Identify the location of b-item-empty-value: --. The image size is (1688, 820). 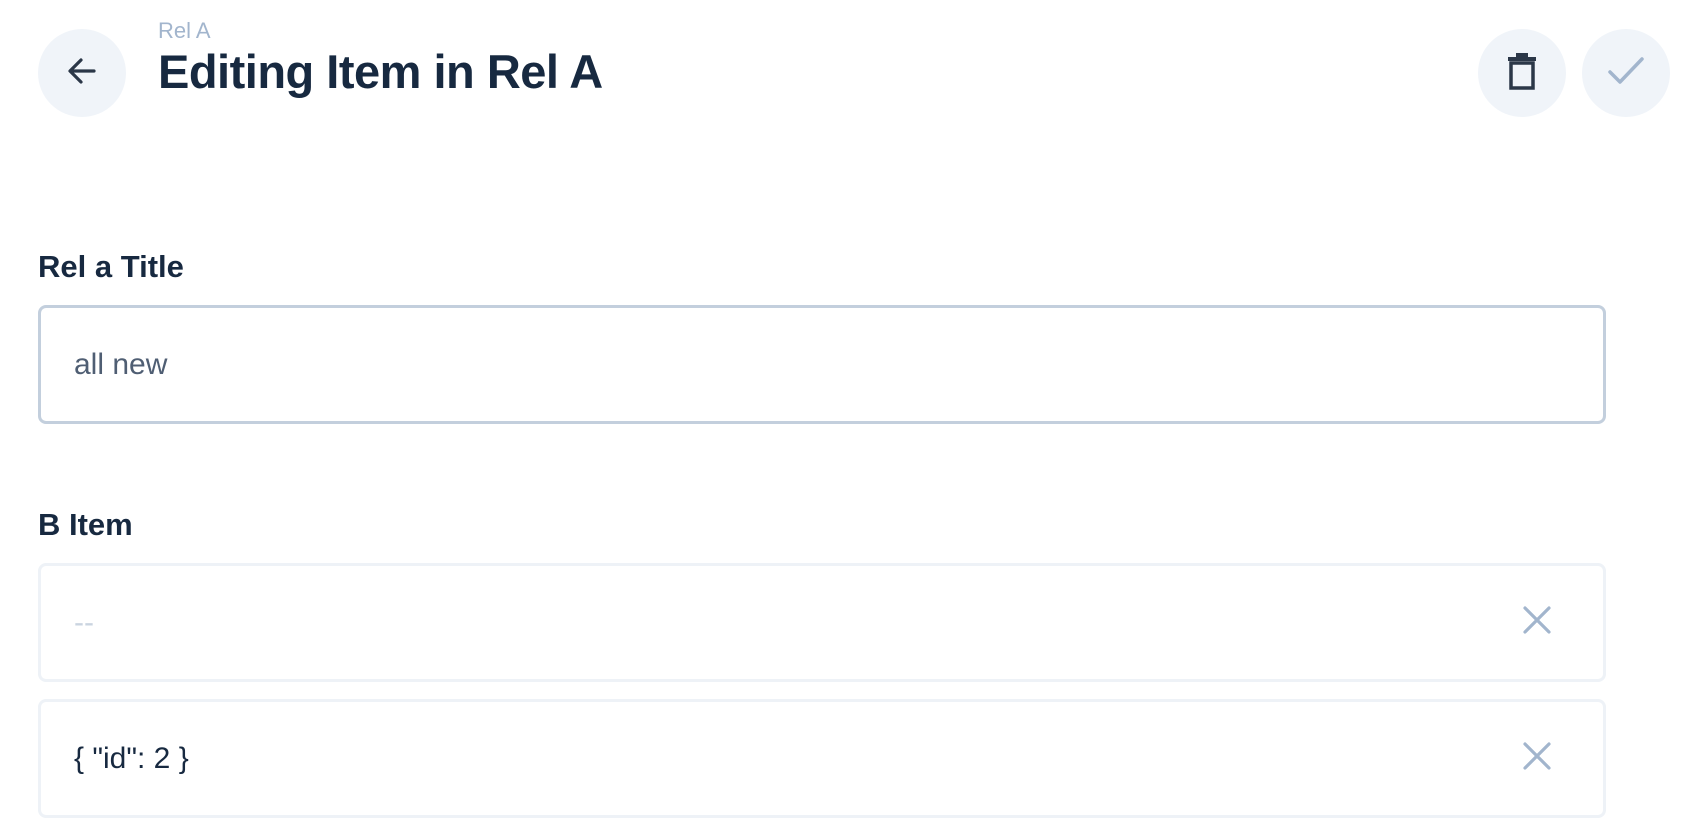
(84, 622).